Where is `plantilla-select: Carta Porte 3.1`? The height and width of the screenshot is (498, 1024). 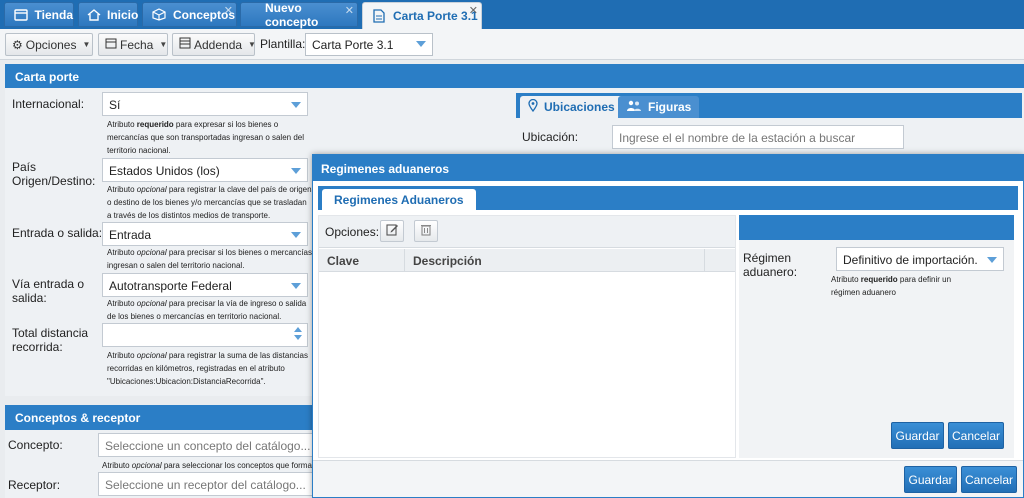 plantilla-select: Carta Porte 3.1 is located at coordinates (369, 44).